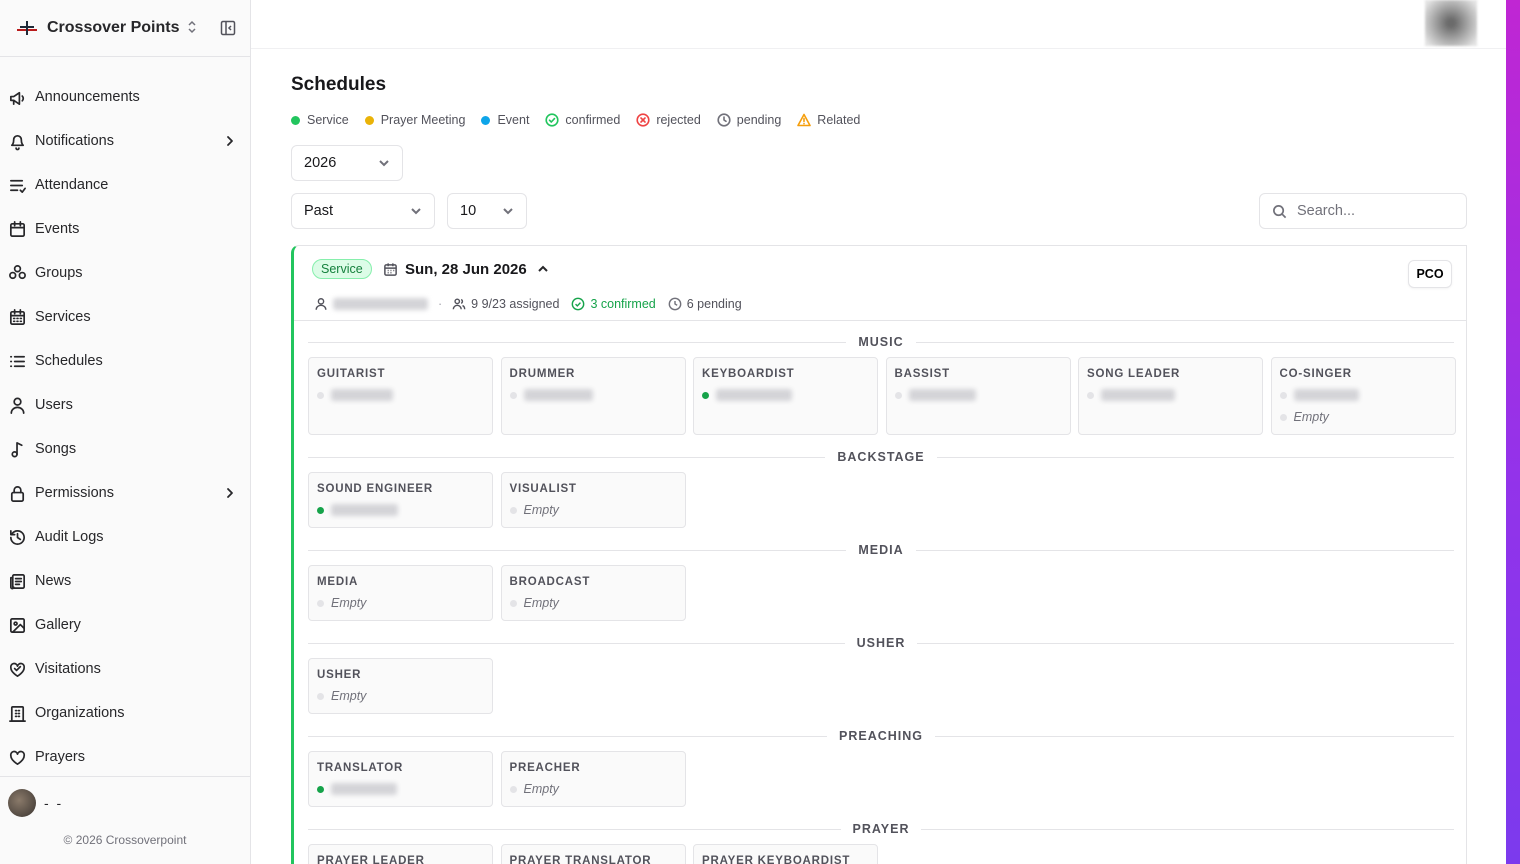 Image resolution: width=1520 pixels, height=864 pixels. Describe the element at coordinates (228, 28) in the screenshot. I see `sidebar-collapse-icon` at that location.